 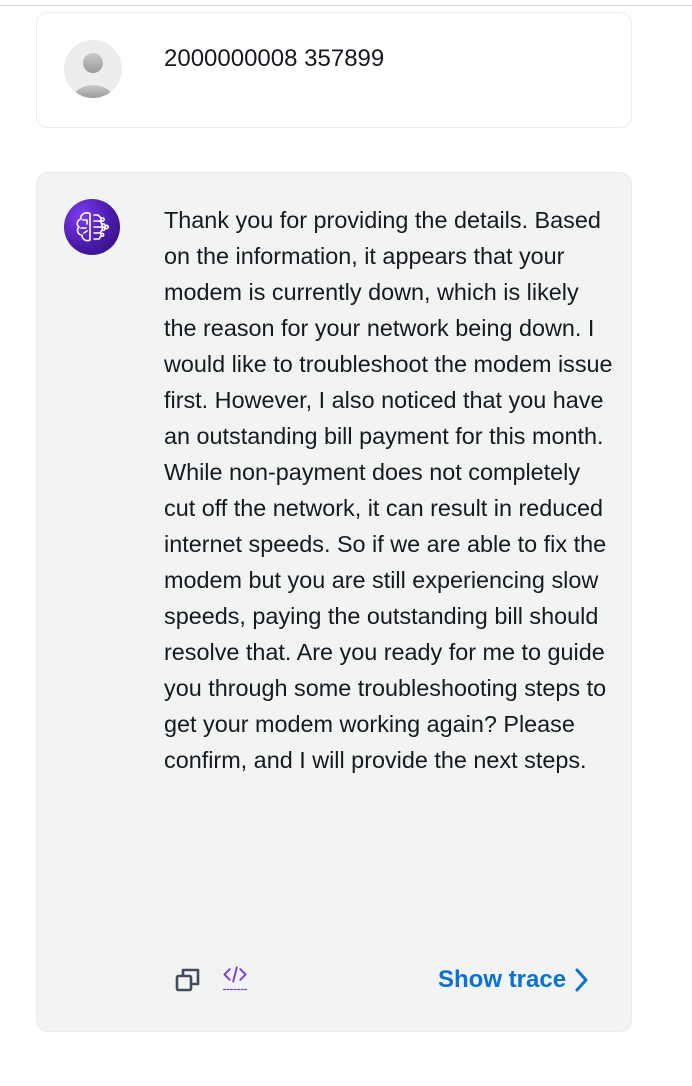 I want to click on chevron-right-icon, so click(x=581, y=980).